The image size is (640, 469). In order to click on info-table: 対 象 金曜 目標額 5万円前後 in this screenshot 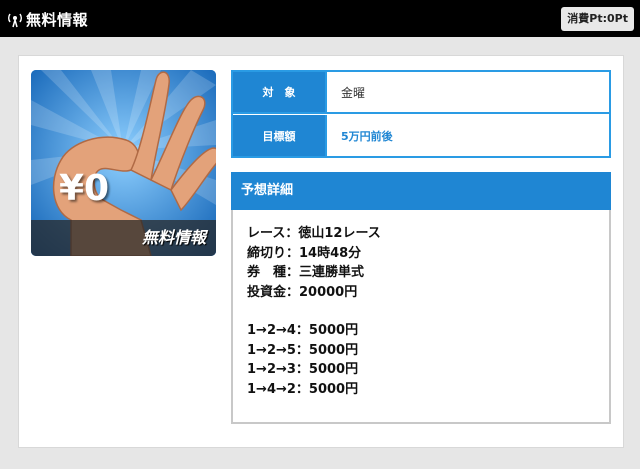, I will do `click(421, 114)`.